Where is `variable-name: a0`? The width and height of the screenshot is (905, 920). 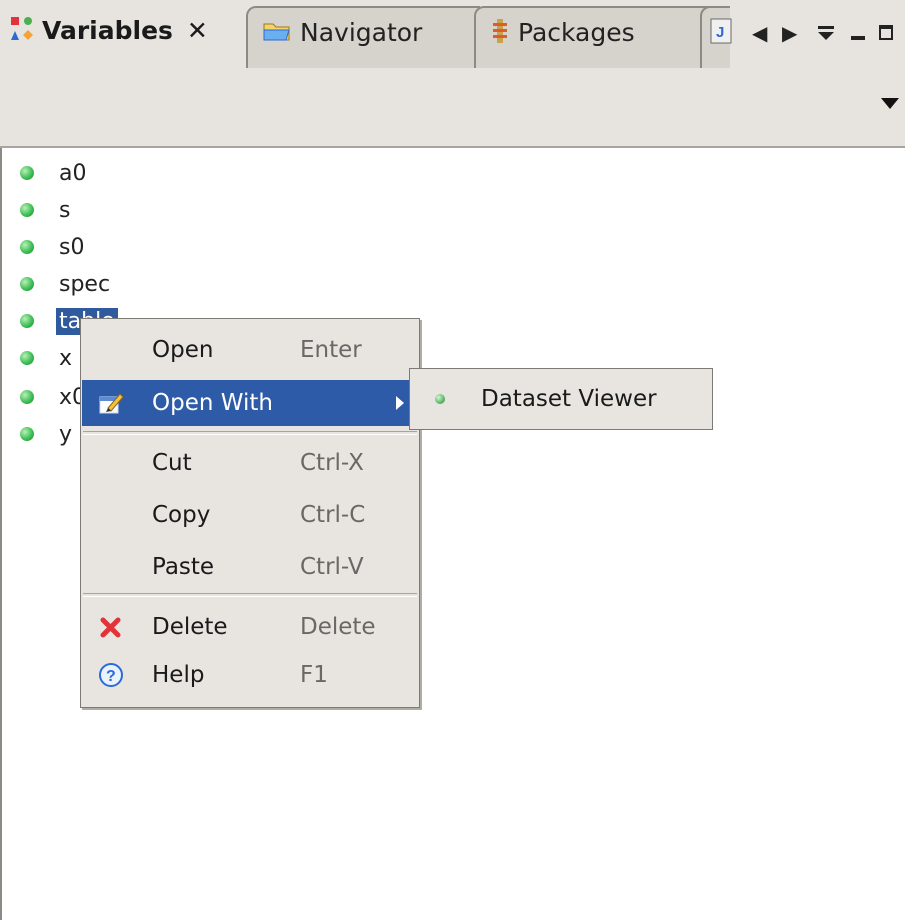
variable-name: a0 is located at coordinates (73, 173).